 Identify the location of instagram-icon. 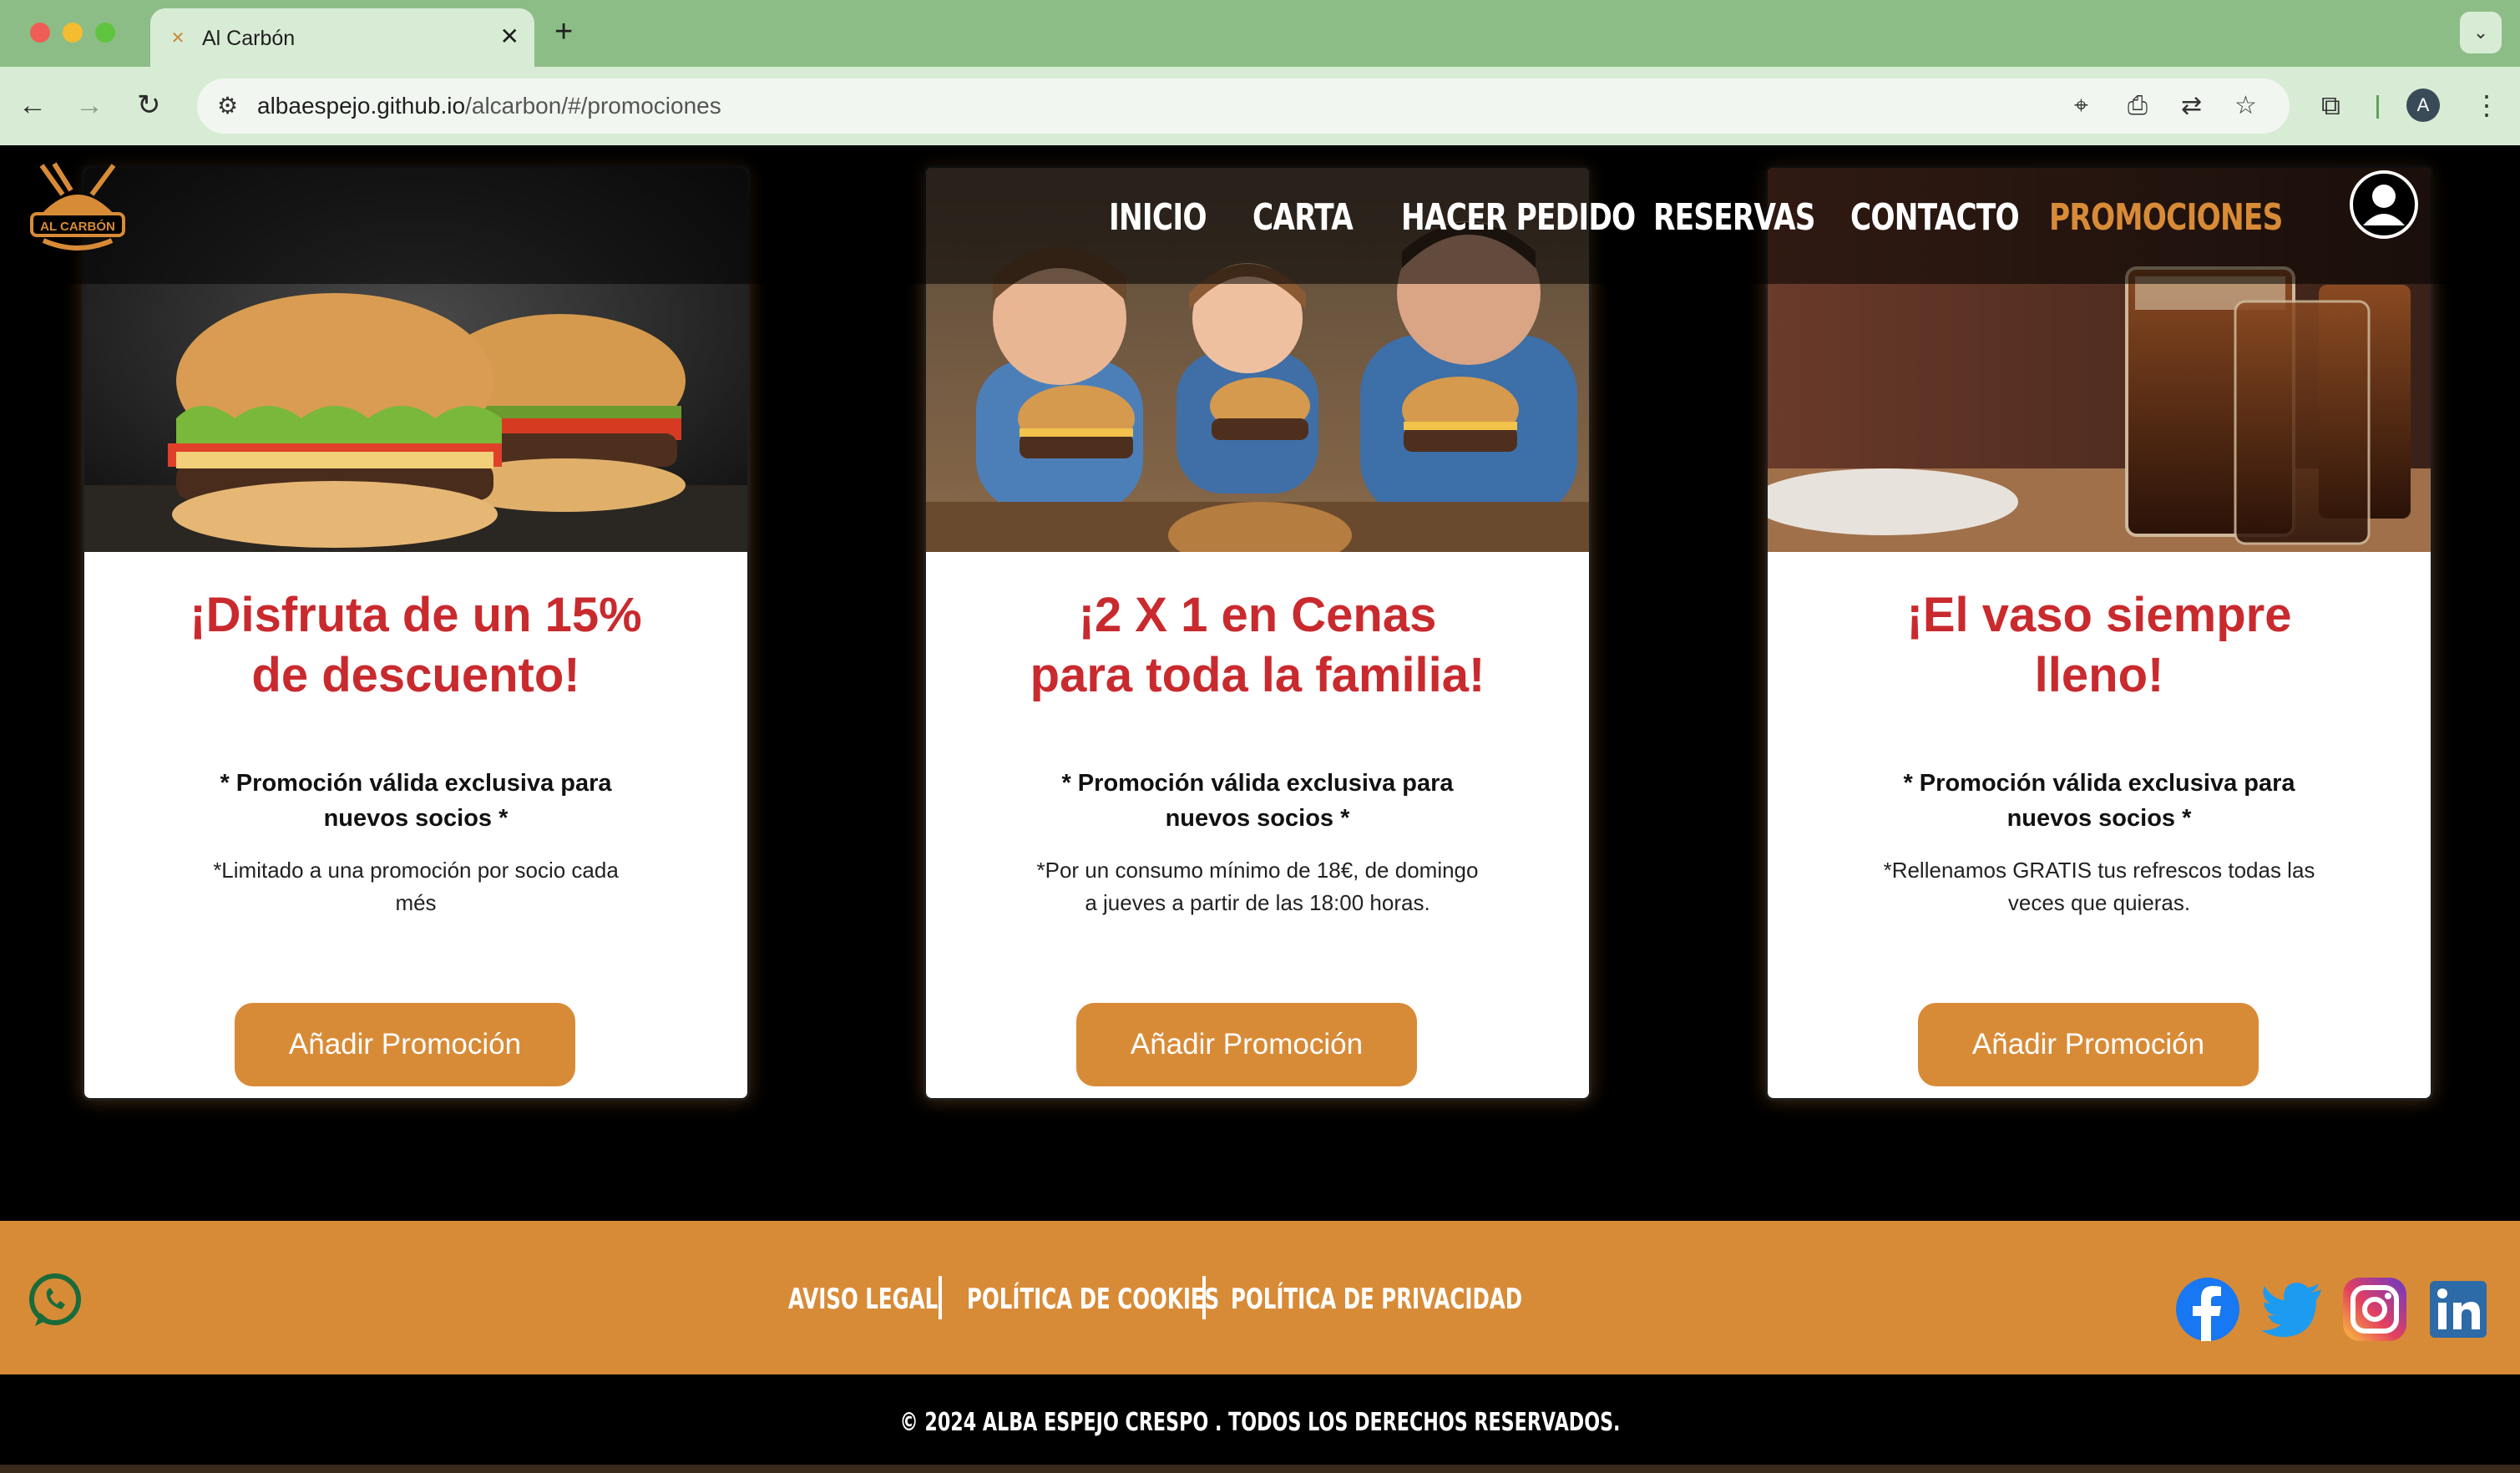
(2374, 1309).